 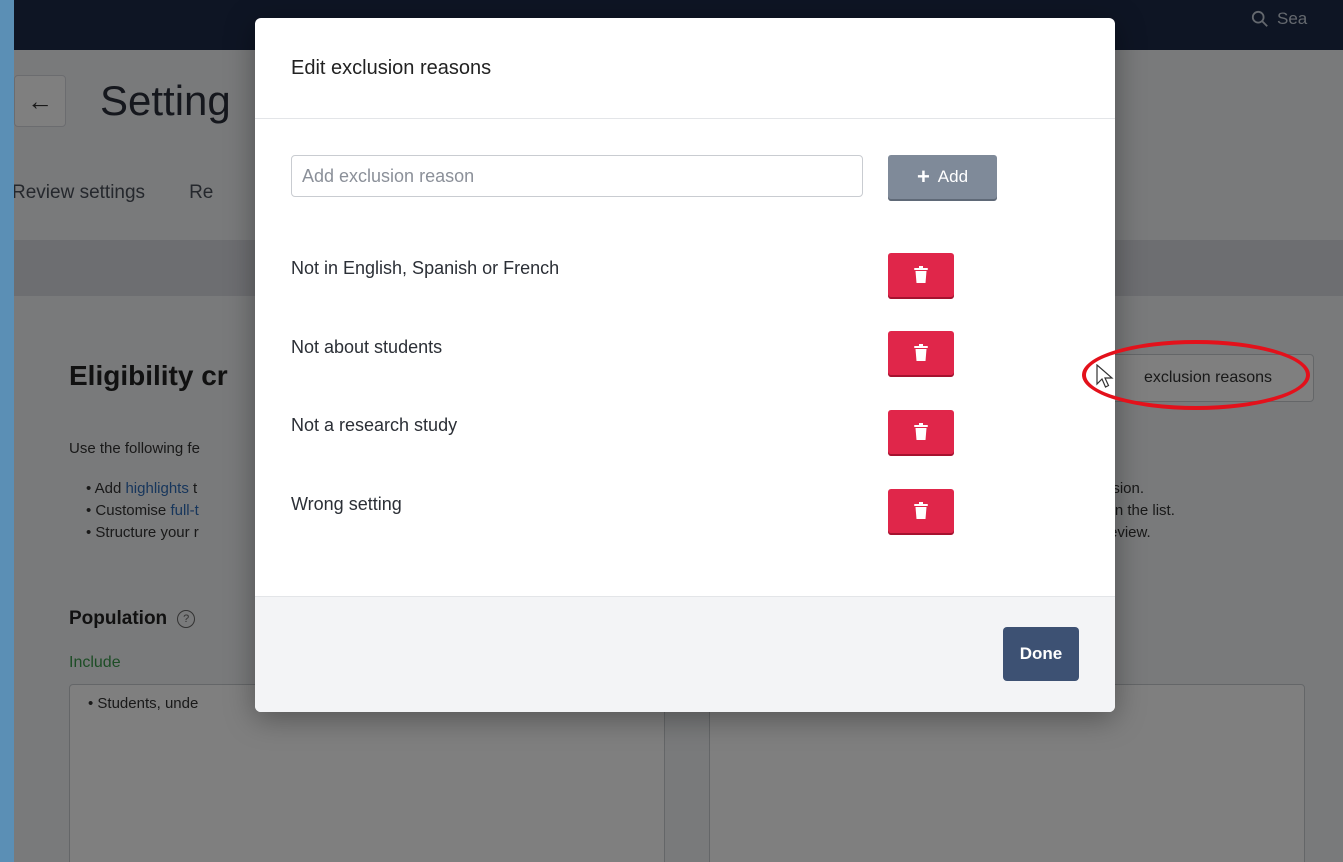 I want to click on reason-row: Wrong setting, so click(x=641, y=514).